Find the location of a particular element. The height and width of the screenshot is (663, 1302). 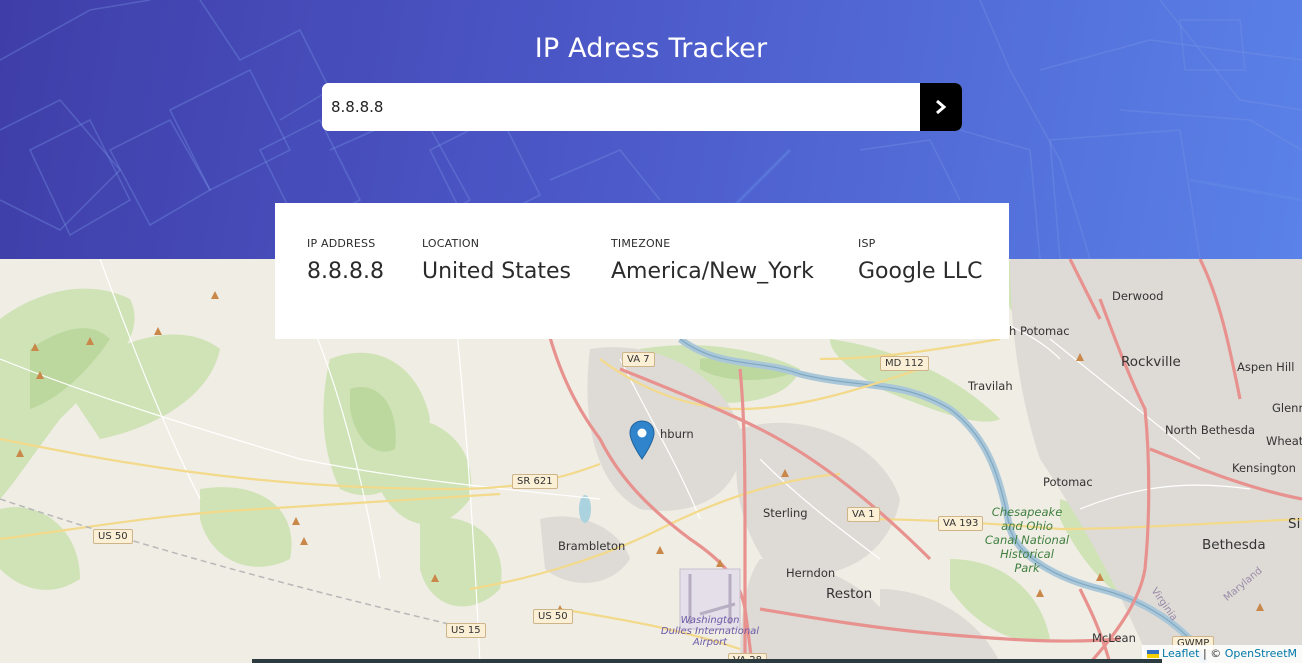

page-title: IP Adress Tracker is located at coordinates (651, 48).